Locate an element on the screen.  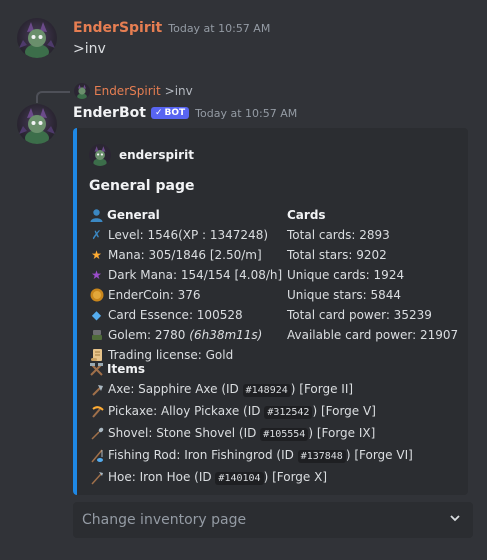
card-essence-row: ◆ Card Essence: 100528 is located at coordinates (185, 315).